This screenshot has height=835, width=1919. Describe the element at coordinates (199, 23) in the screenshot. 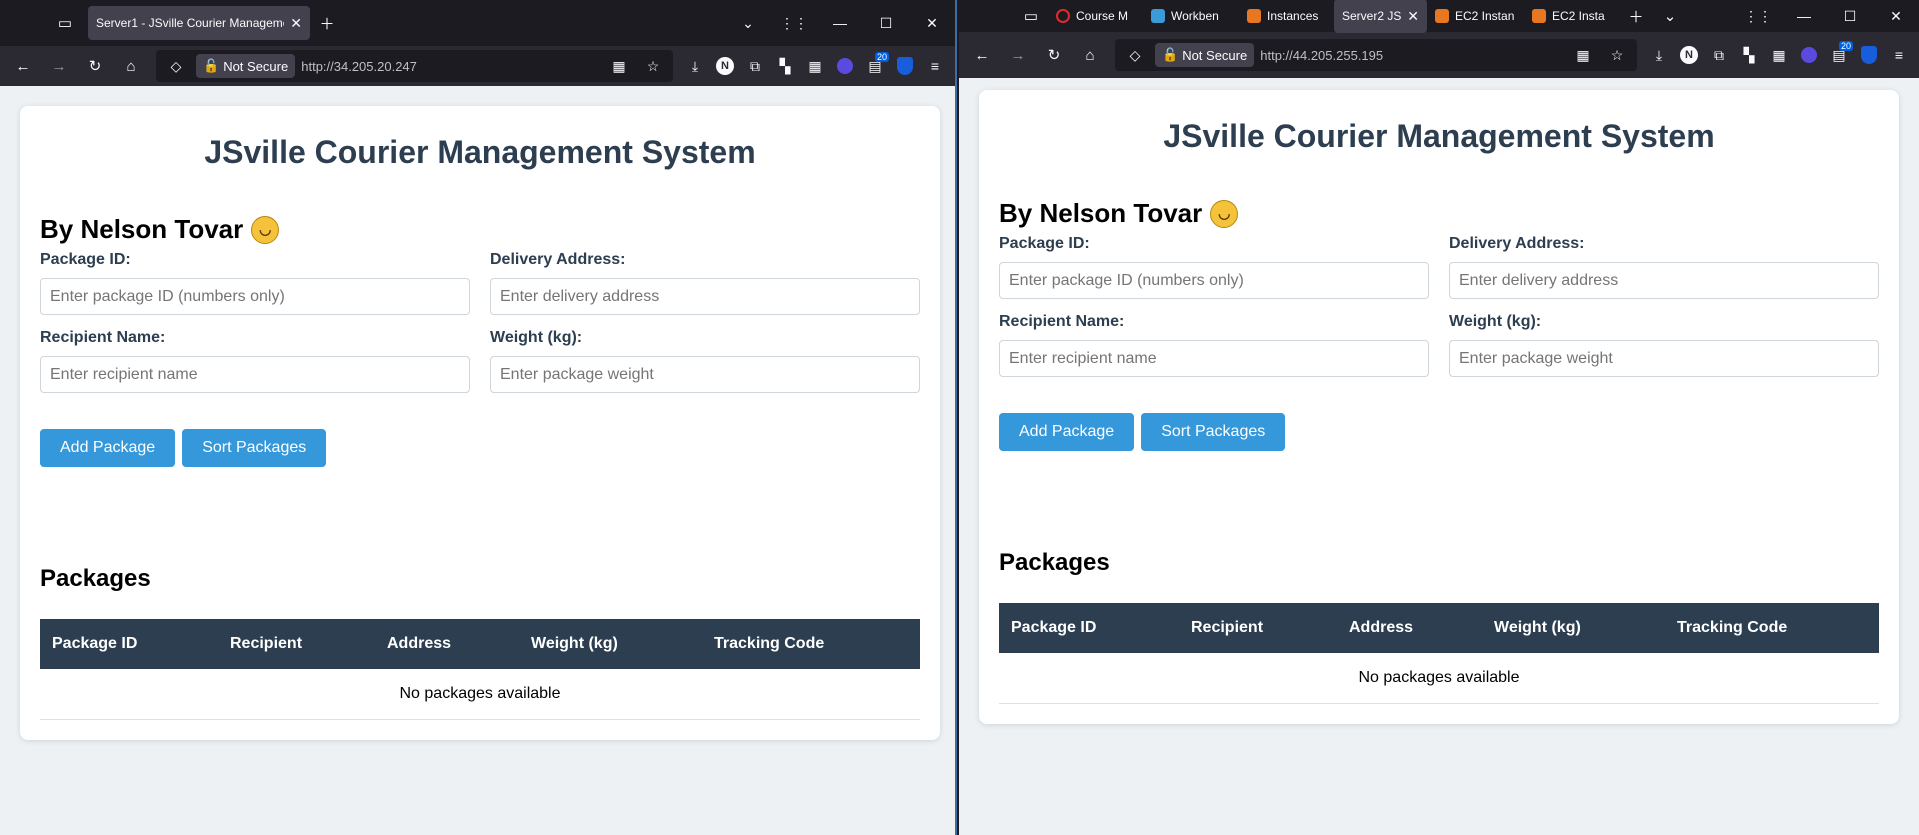

I see `tab-server1: Server1 - JSville Courier Manageme ✕` at that location.